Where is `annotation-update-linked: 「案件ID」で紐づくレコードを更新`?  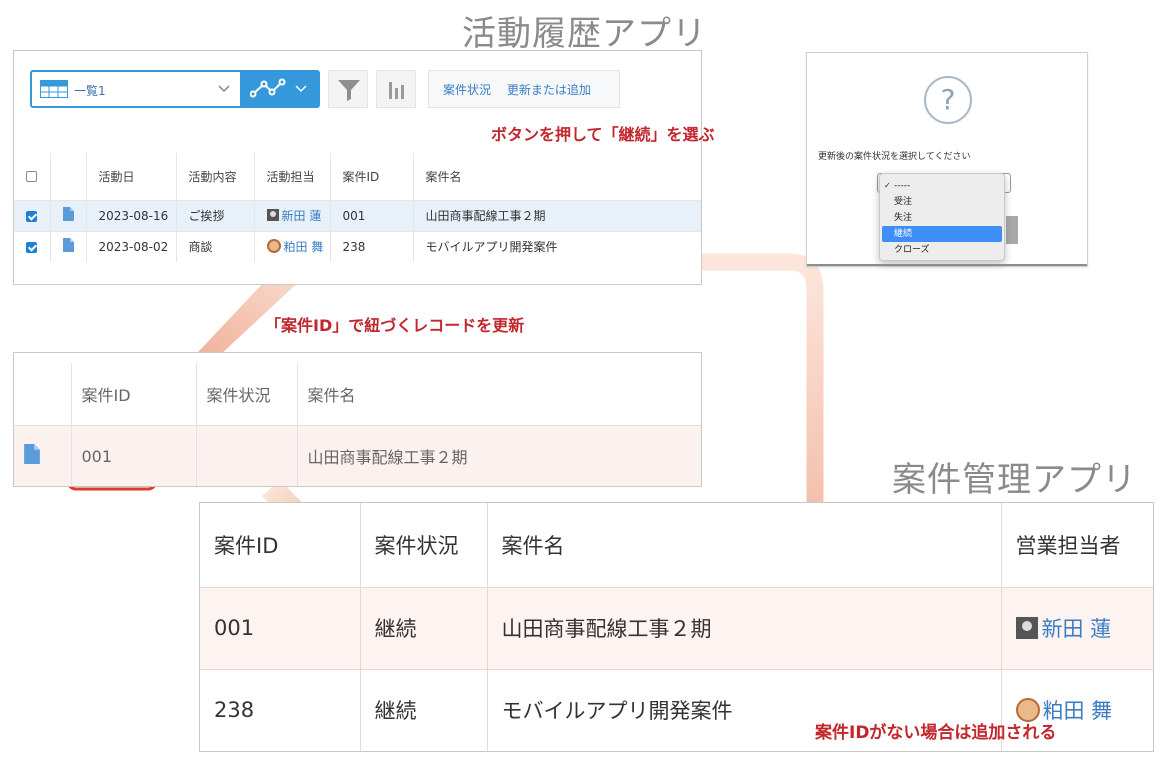
annotation-update-linked: 「案件ID」で紐づくレコードを更新 is located at coordinates (395, 325).